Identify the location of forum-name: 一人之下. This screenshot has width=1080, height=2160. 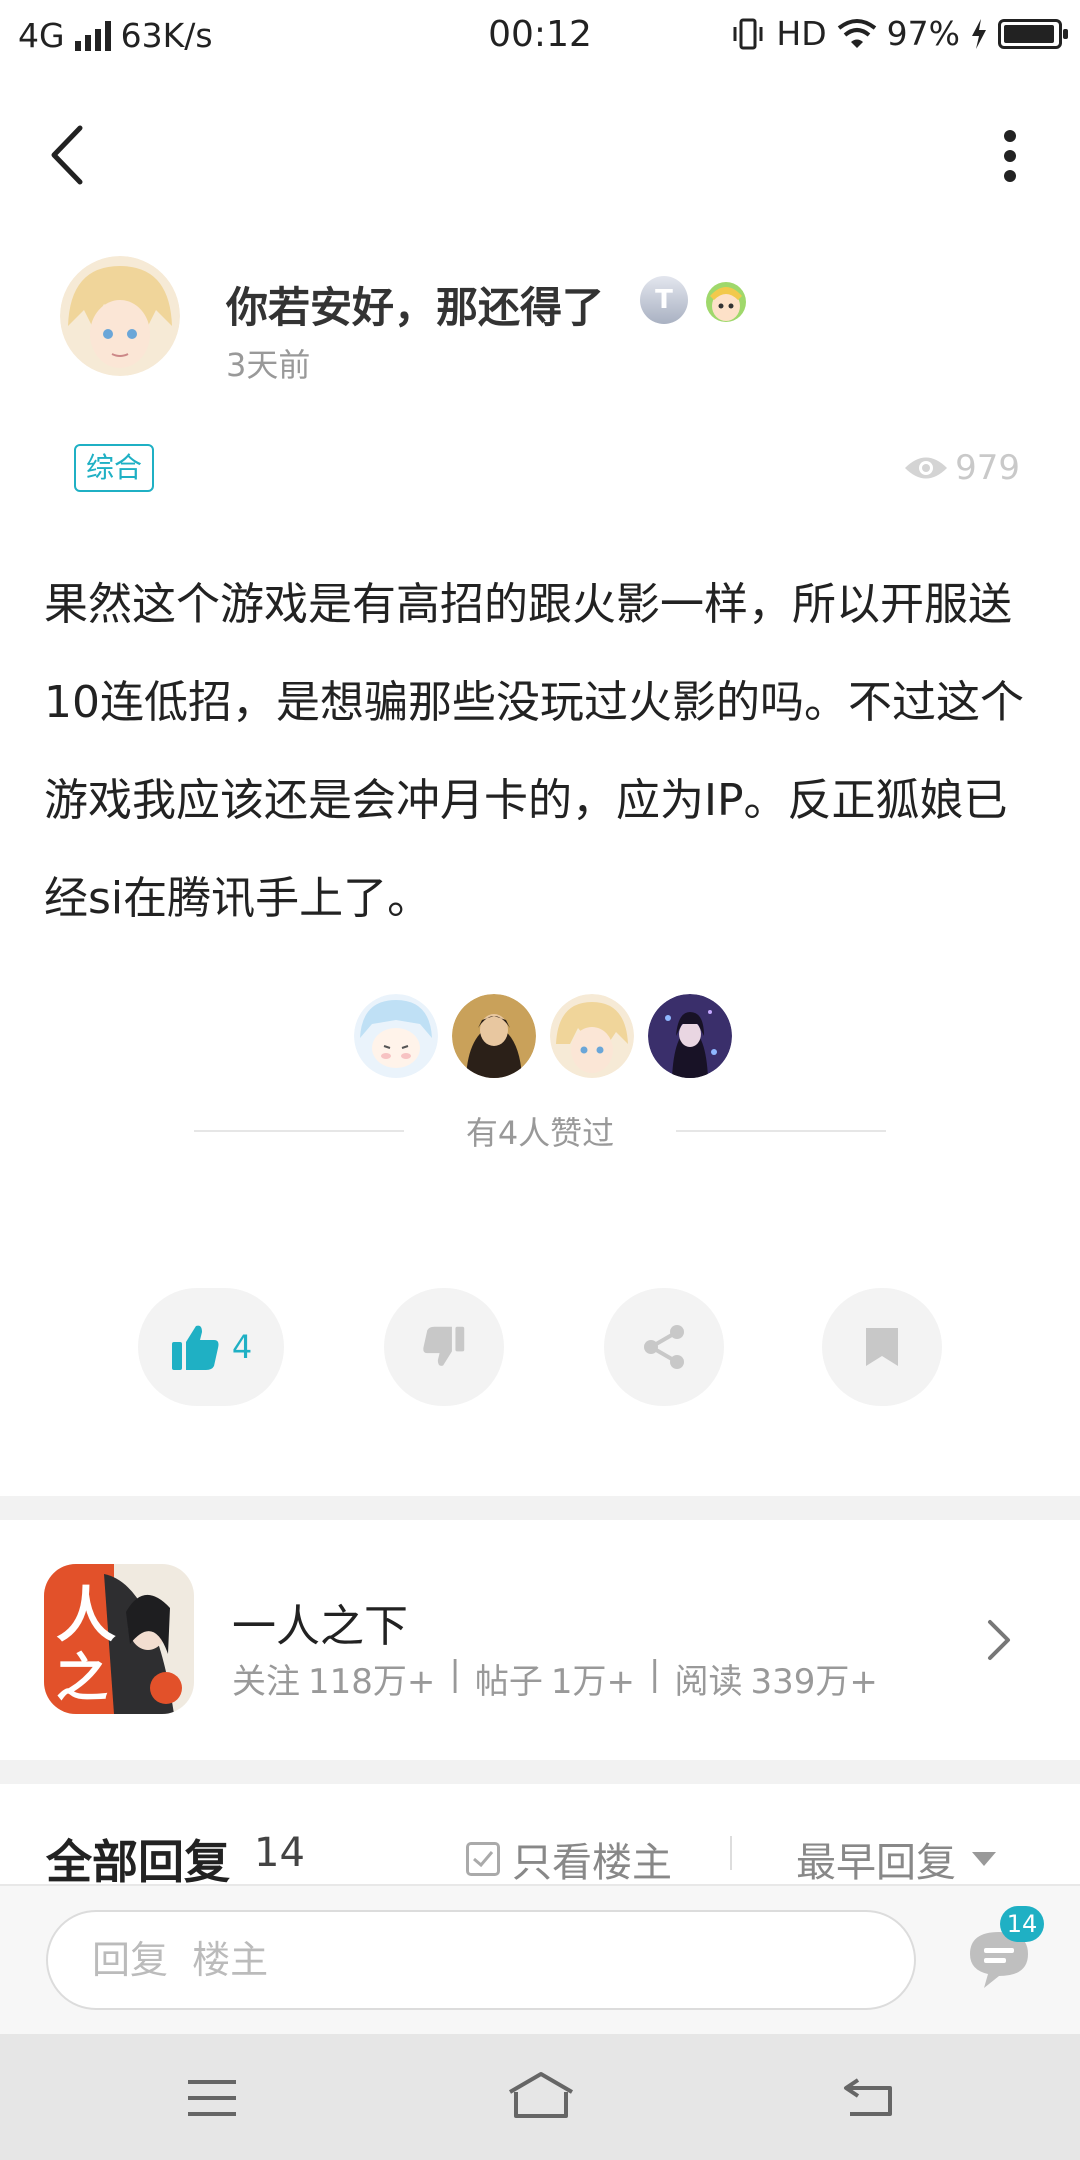
(320, 1622).